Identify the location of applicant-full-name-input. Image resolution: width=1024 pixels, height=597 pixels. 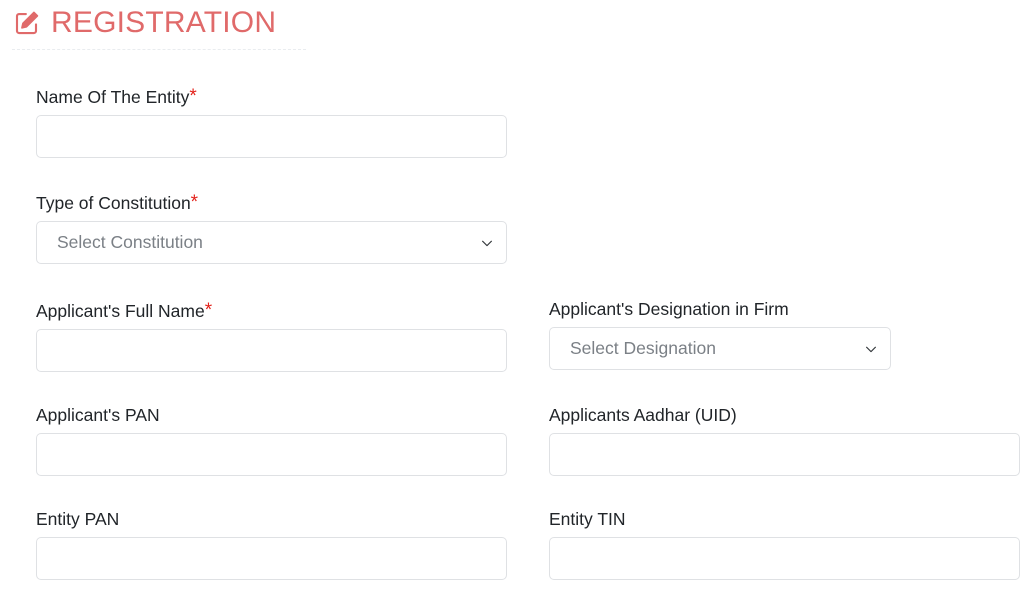
(271, 350).